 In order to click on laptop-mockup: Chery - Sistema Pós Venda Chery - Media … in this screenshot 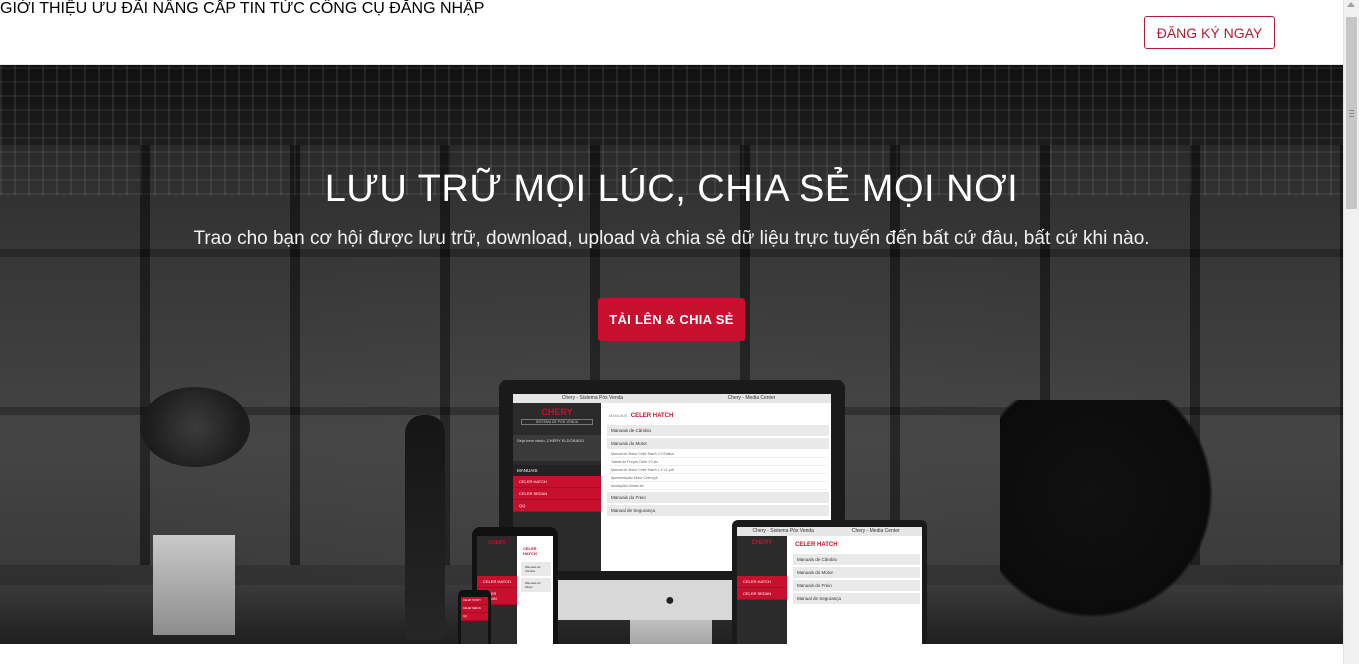, I will do `click(829, 582)`.